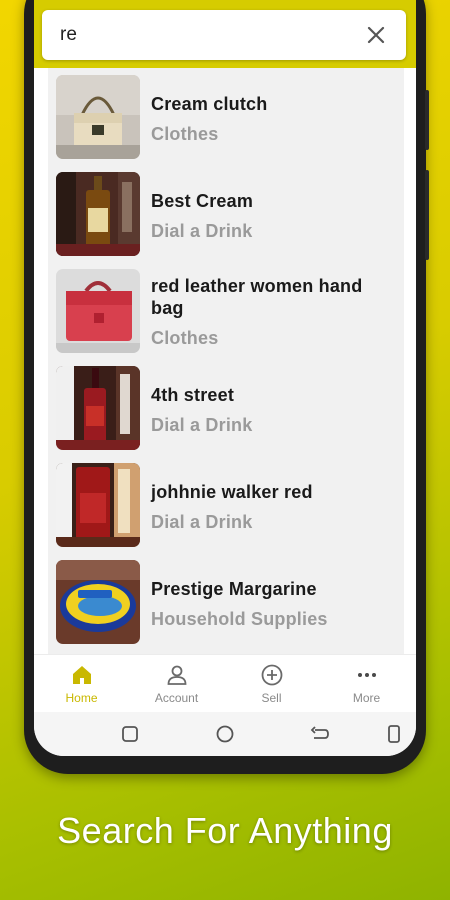 Image resolution: width=450 pixels, height=900 pixels. What do you see at coordinates (226, 504) in the screenshot?
I see `list-item: johhnie walker red Dial a Drink` at bounding box center [226, 504].